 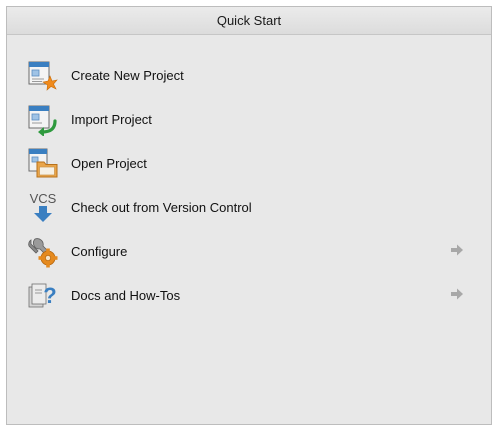 I want to click on panel-header: Quick Start, so click(x=249, y=21).